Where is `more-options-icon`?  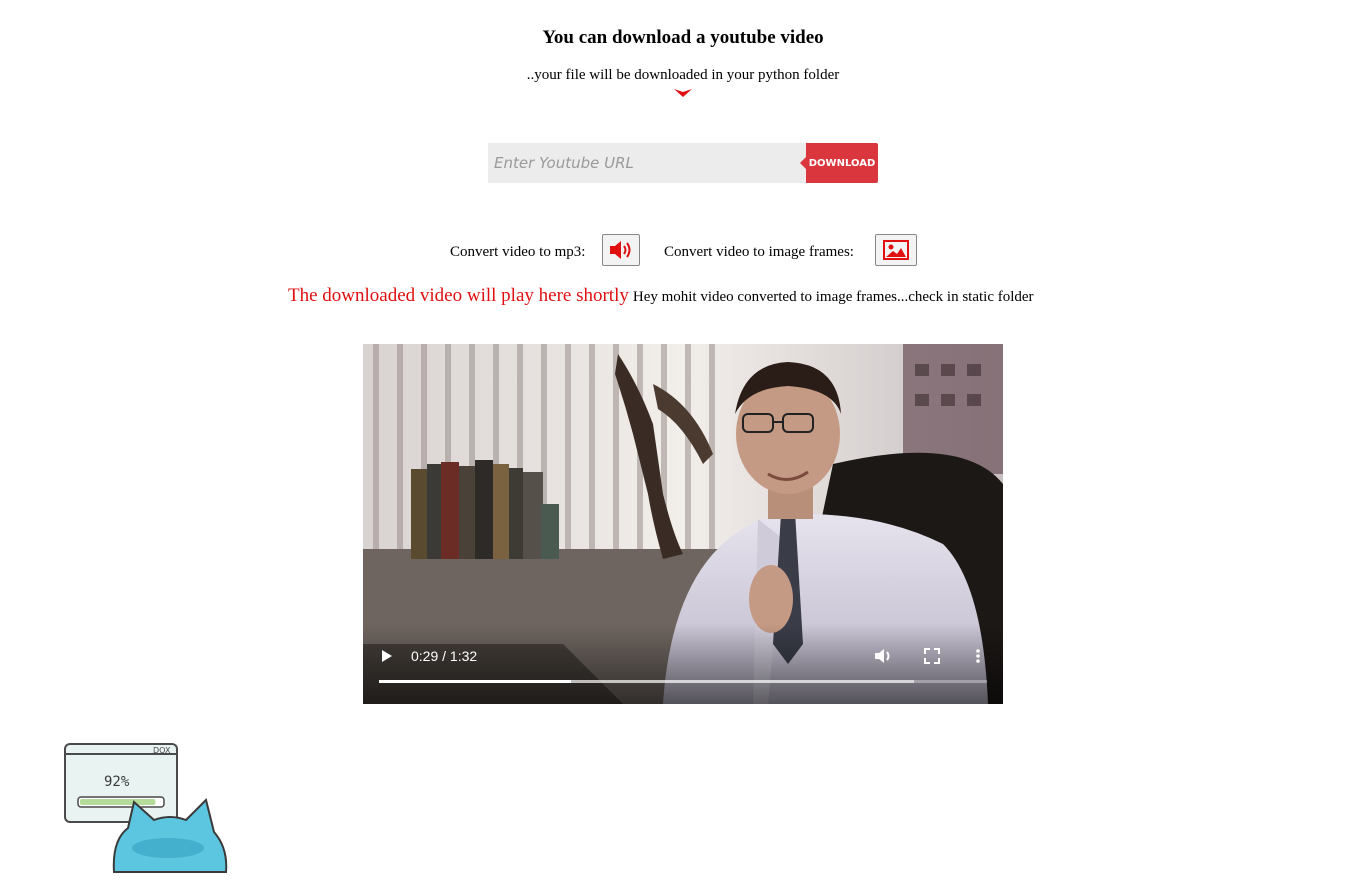
more-options-icon is located at coordinates (978, 656).